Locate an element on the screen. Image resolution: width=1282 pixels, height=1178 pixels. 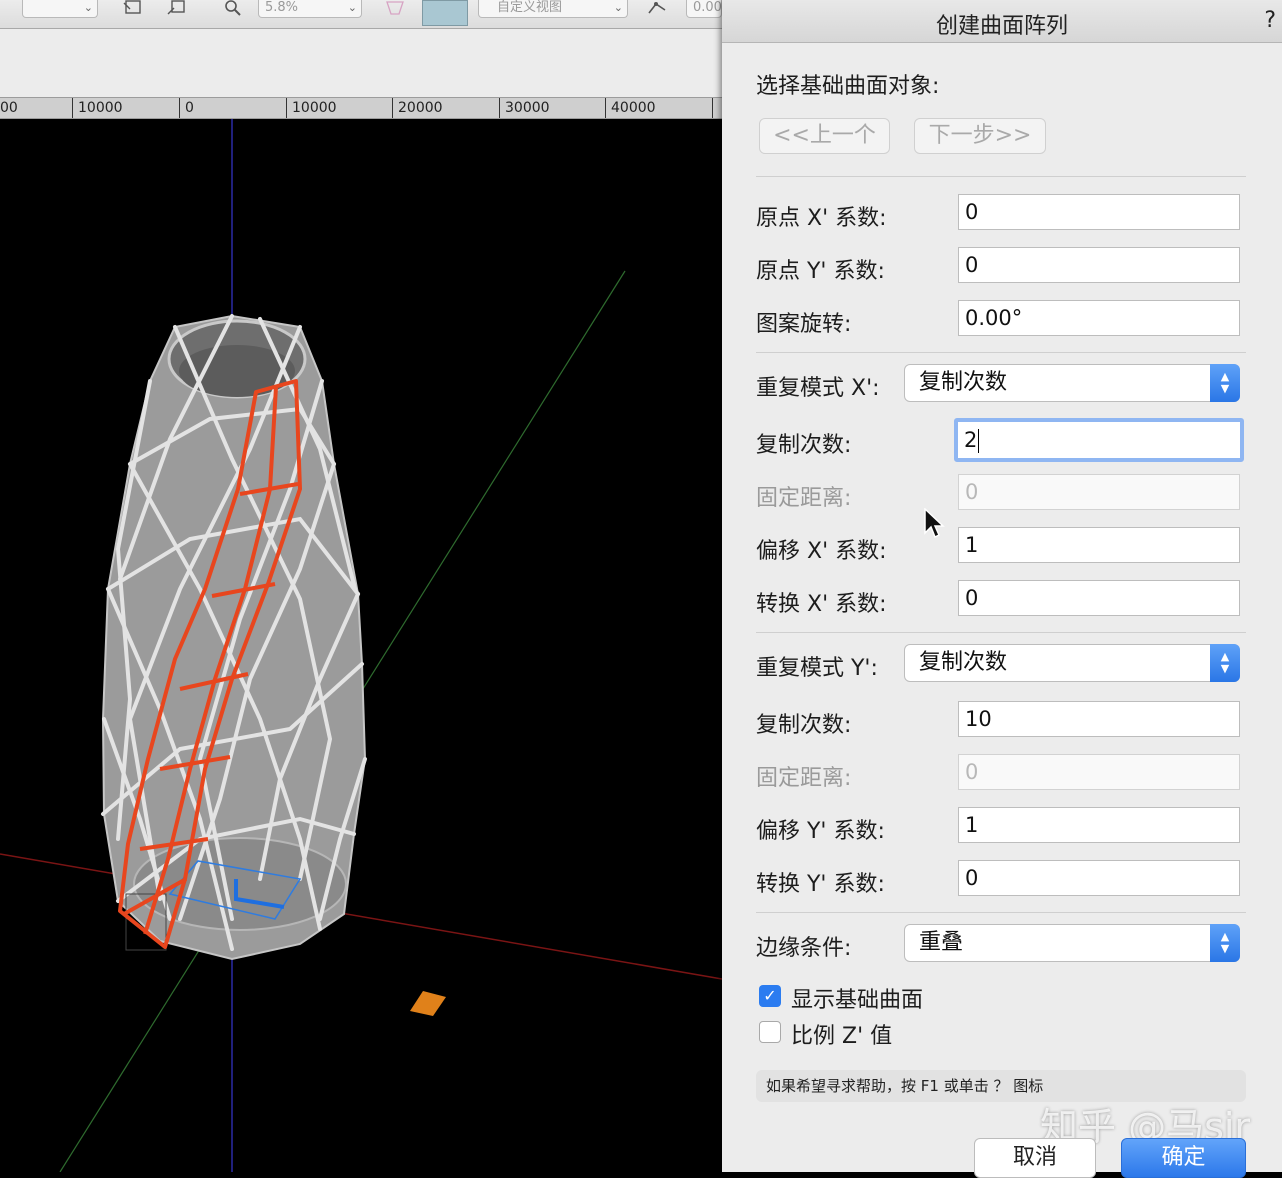
transform-y-label: 转换 Y' 系数: is located at coordinates (820, 884).